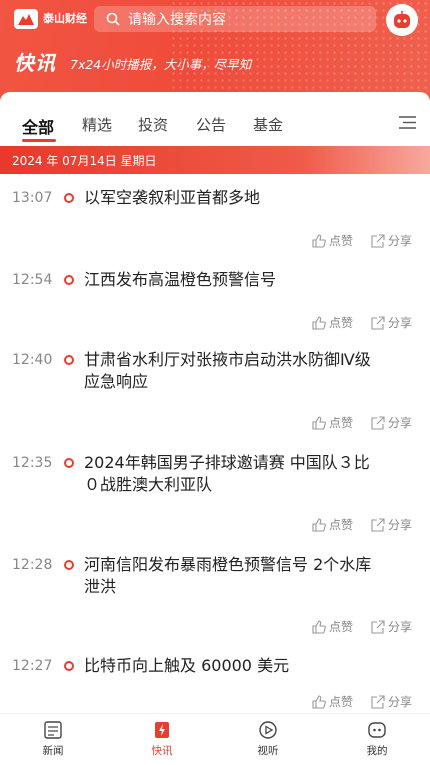  I want to click on tabbar-flash: 快讯, so click(162, 739).